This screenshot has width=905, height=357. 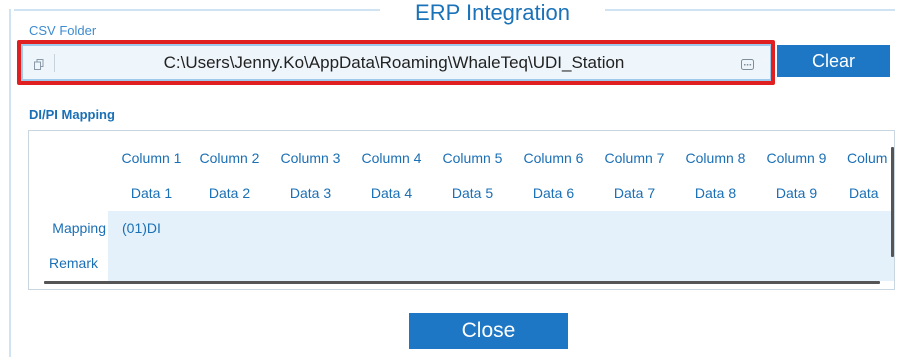 I want to click on data-cell: Data, so click(x=865, y=193).